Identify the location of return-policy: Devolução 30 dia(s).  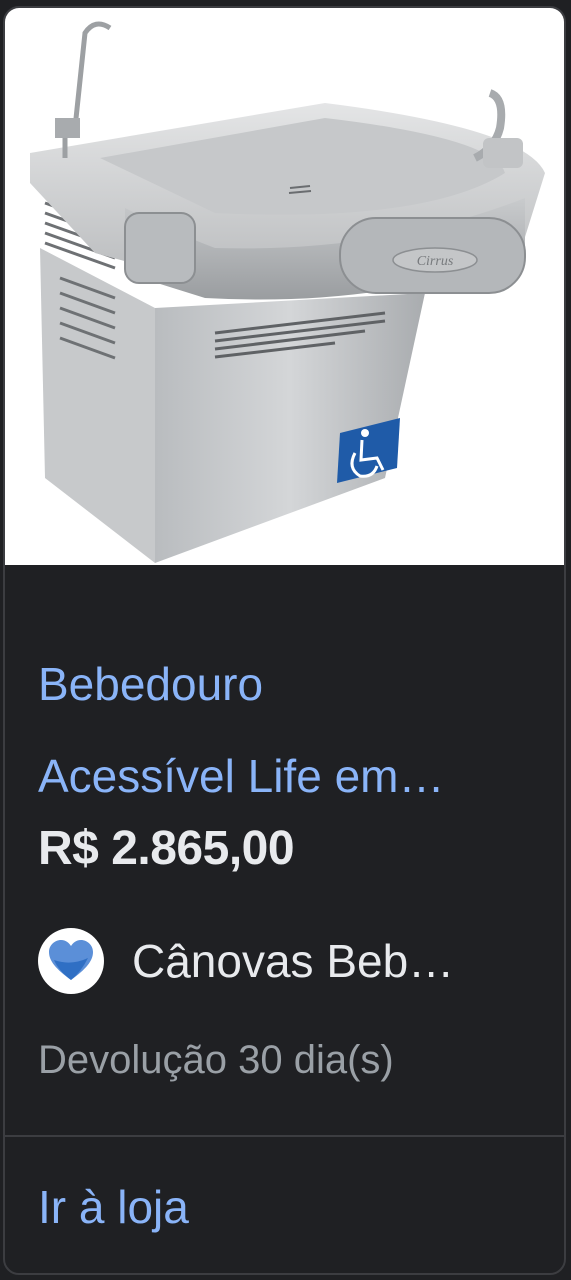
(216, 1060).